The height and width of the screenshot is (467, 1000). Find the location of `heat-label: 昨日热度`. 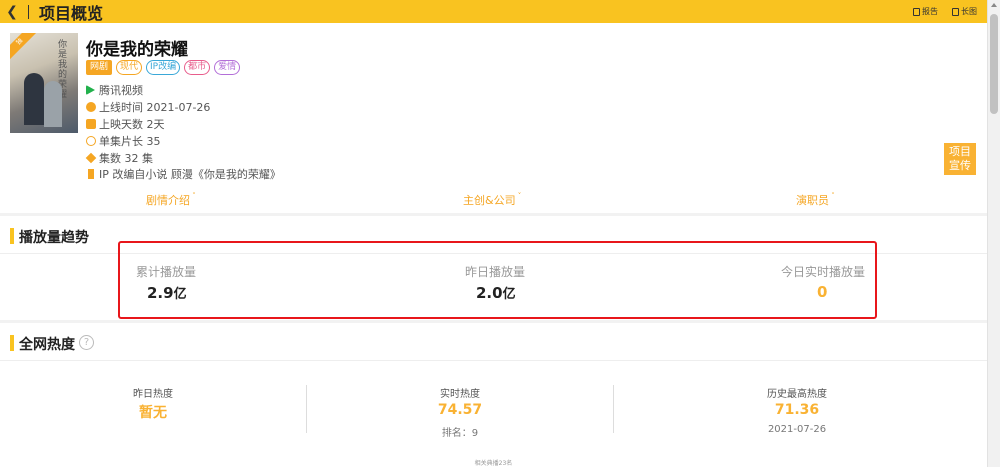

heat-label: 昨日热度 is located at coordinates (153, 394).